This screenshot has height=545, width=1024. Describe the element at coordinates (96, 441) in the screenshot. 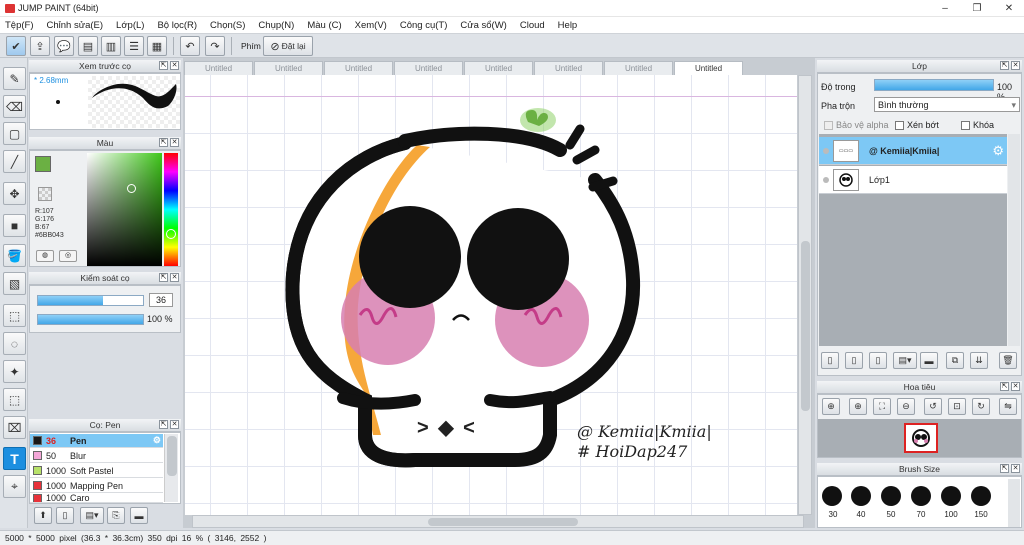

I see `brush-item: 36 Pen ⚙` at that location.